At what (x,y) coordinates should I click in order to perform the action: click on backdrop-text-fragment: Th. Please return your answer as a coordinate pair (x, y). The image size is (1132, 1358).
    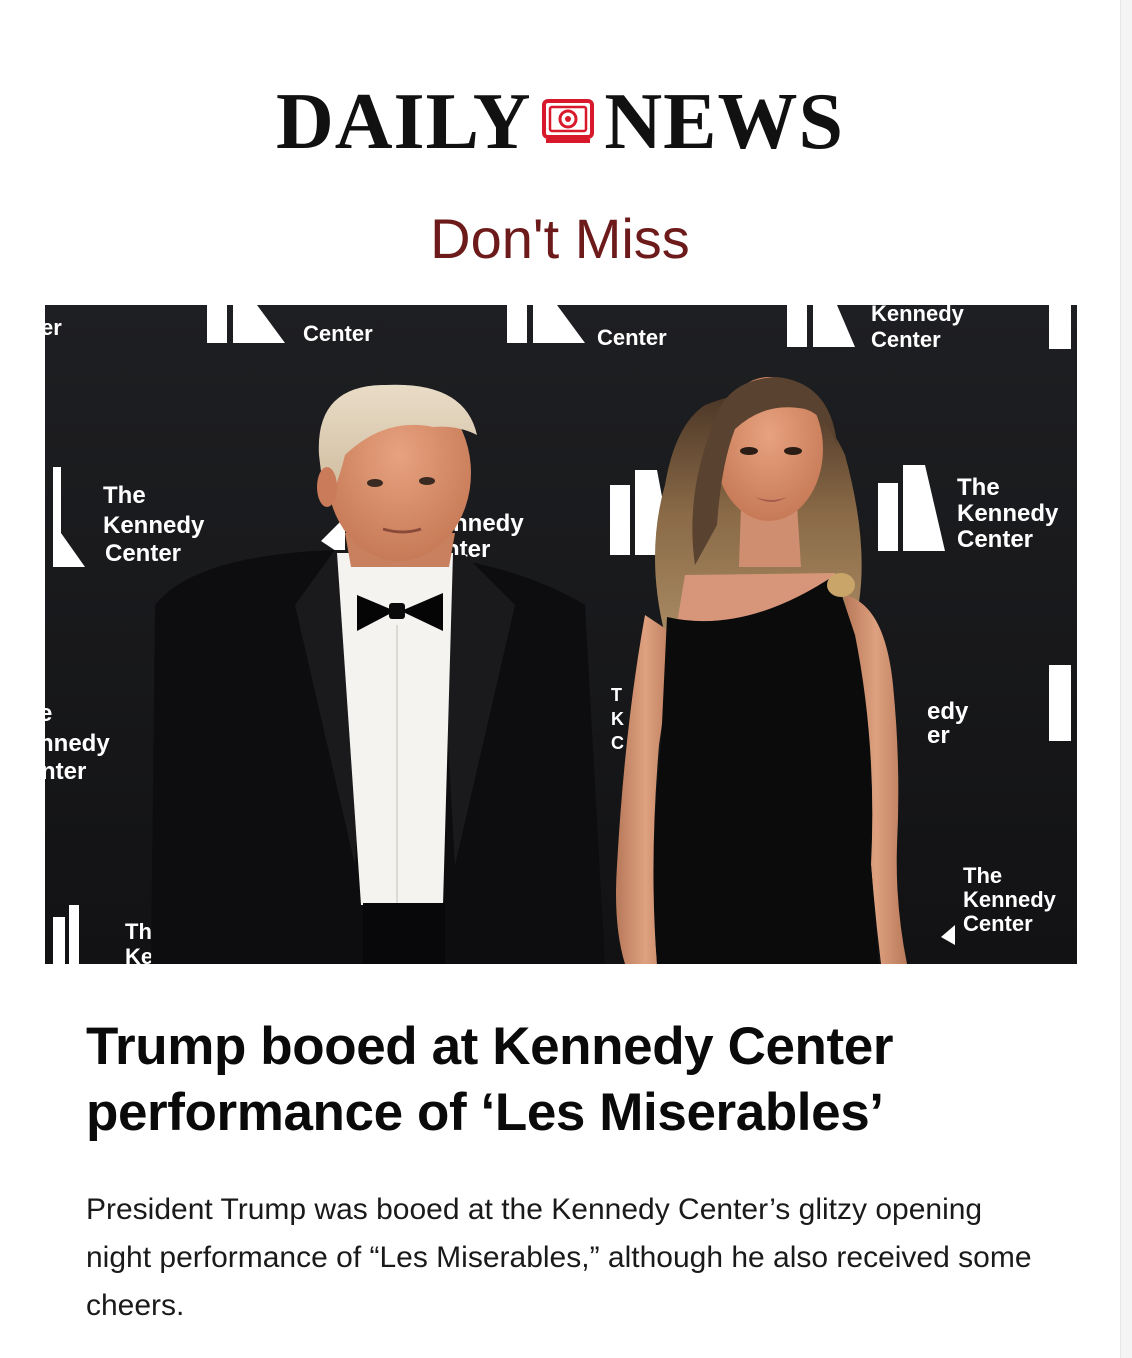
    Looking at the image, I should click on (138, 931).